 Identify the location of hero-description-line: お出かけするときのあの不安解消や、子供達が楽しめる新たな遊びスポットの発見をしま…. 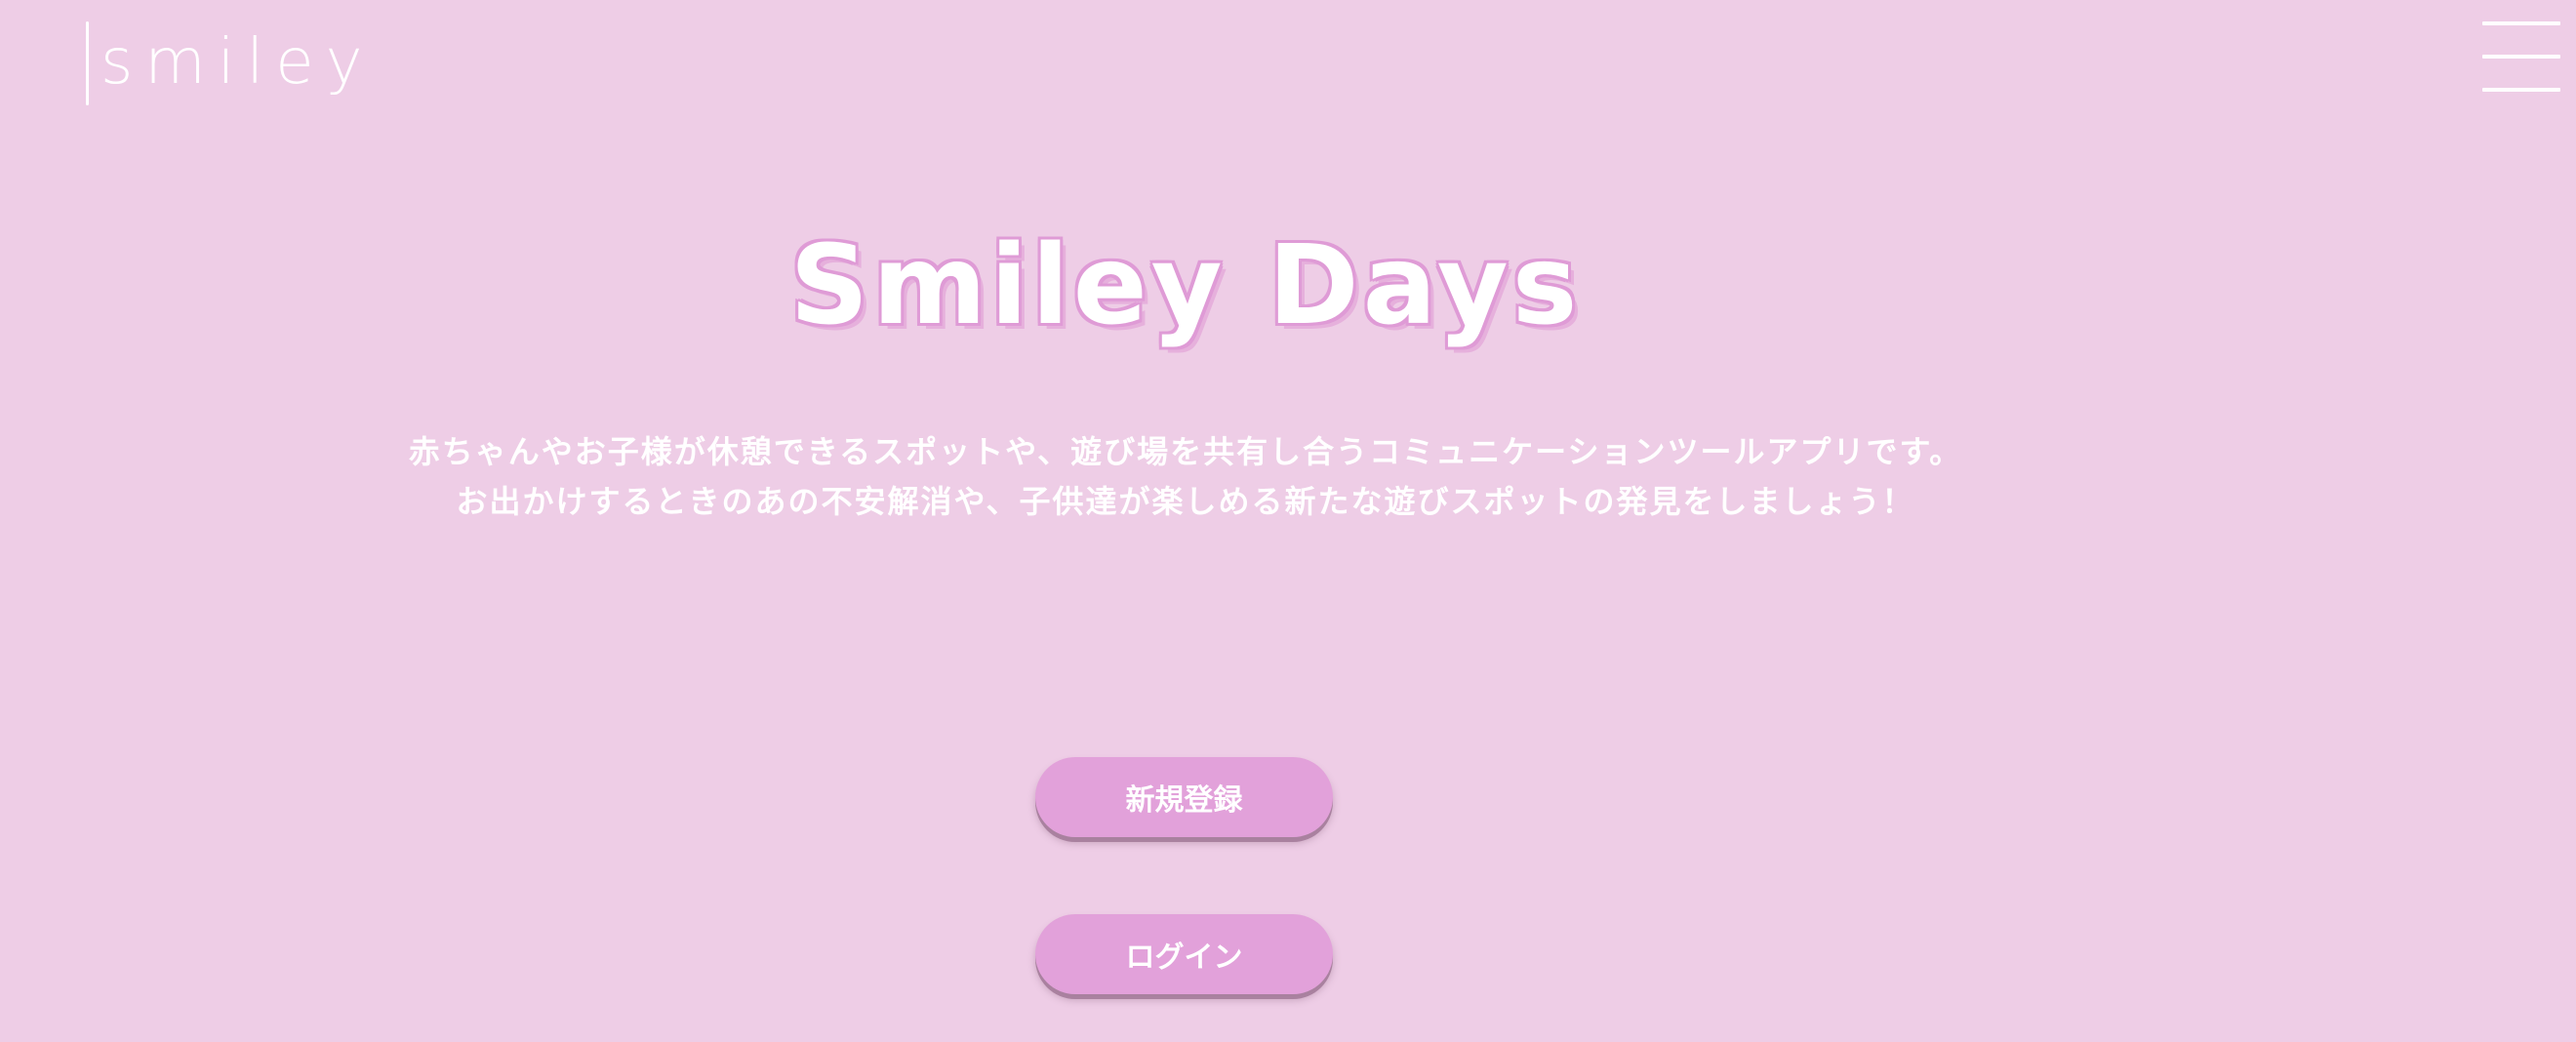
(1185, 502).